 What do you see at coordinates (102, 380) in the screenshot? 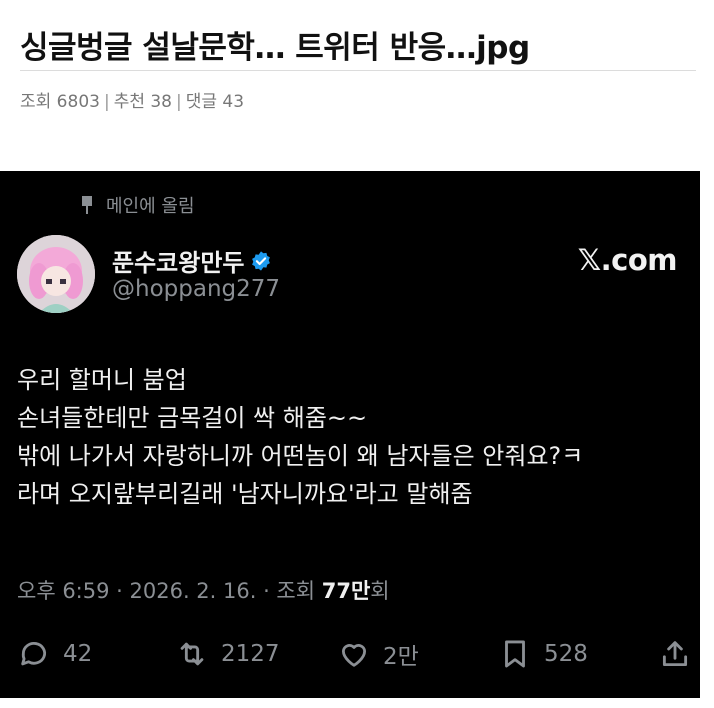
I see `tweet-line: 우리 할머니 붐업` at bounding box center [102, 380].